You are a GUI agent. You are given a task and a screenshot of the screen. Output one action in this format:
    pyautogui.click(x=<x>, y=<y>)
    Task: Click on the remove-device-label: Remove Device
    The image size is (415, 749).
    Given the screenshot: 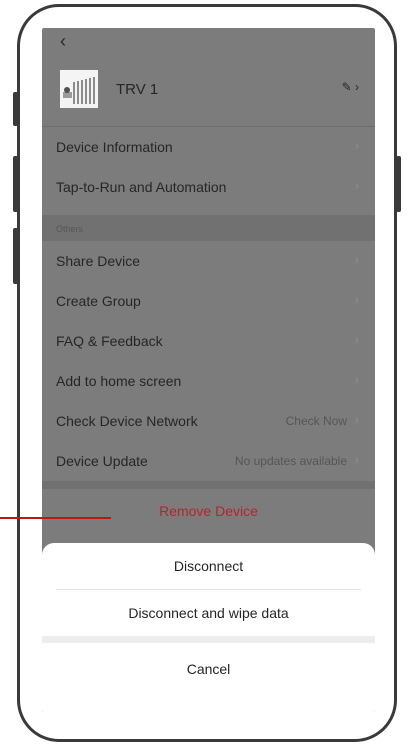 What is the action you would take?
    pyautogui.click(x=208, y=511)
    